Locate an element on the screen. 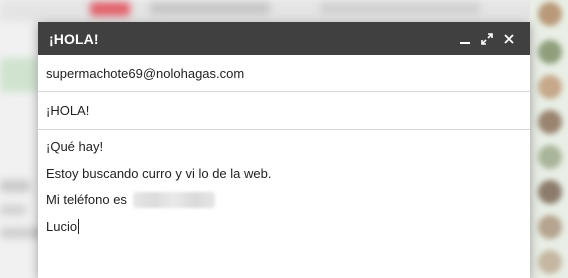 The width and height of the screenshot is (568, 278). compose-title: ¡HOLA! is located at coordinates (74, 38).